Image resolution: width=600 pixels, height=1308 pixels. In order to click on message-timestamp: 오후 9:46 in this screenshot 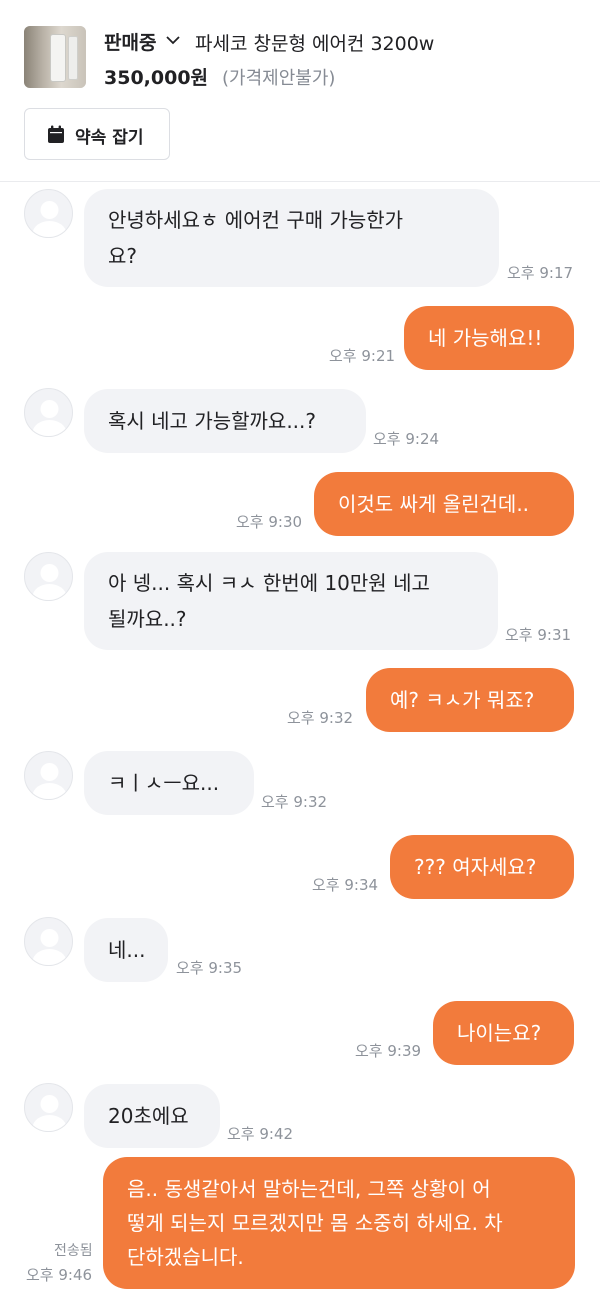, I will do `click(59, 1275)`.